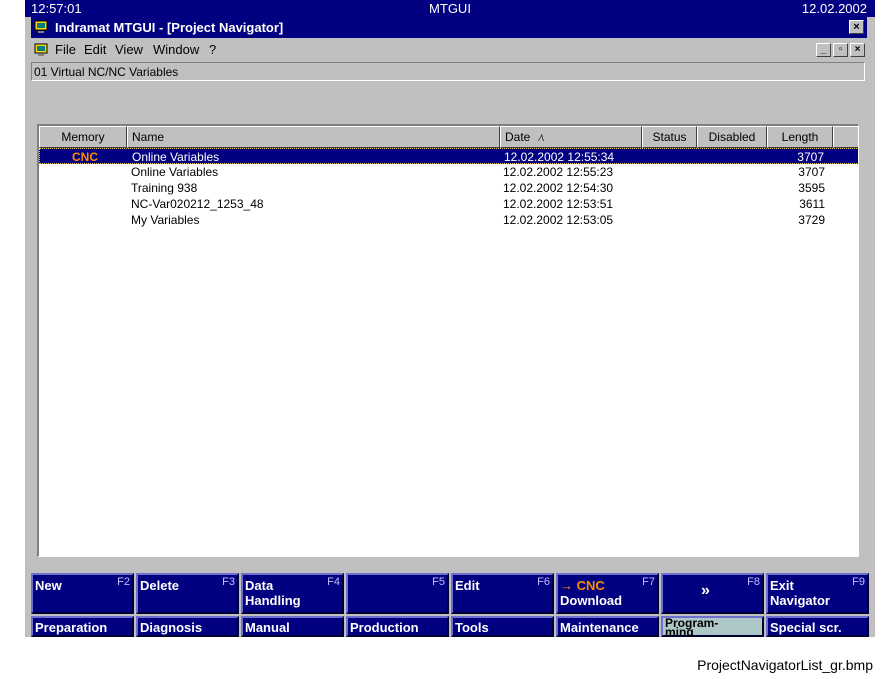 This screenshot has height=679, width=883. What do you see at coordinates (811, 188) in the screenshot?
I see `cell-length: 3595` at bounding box center [811, 188].